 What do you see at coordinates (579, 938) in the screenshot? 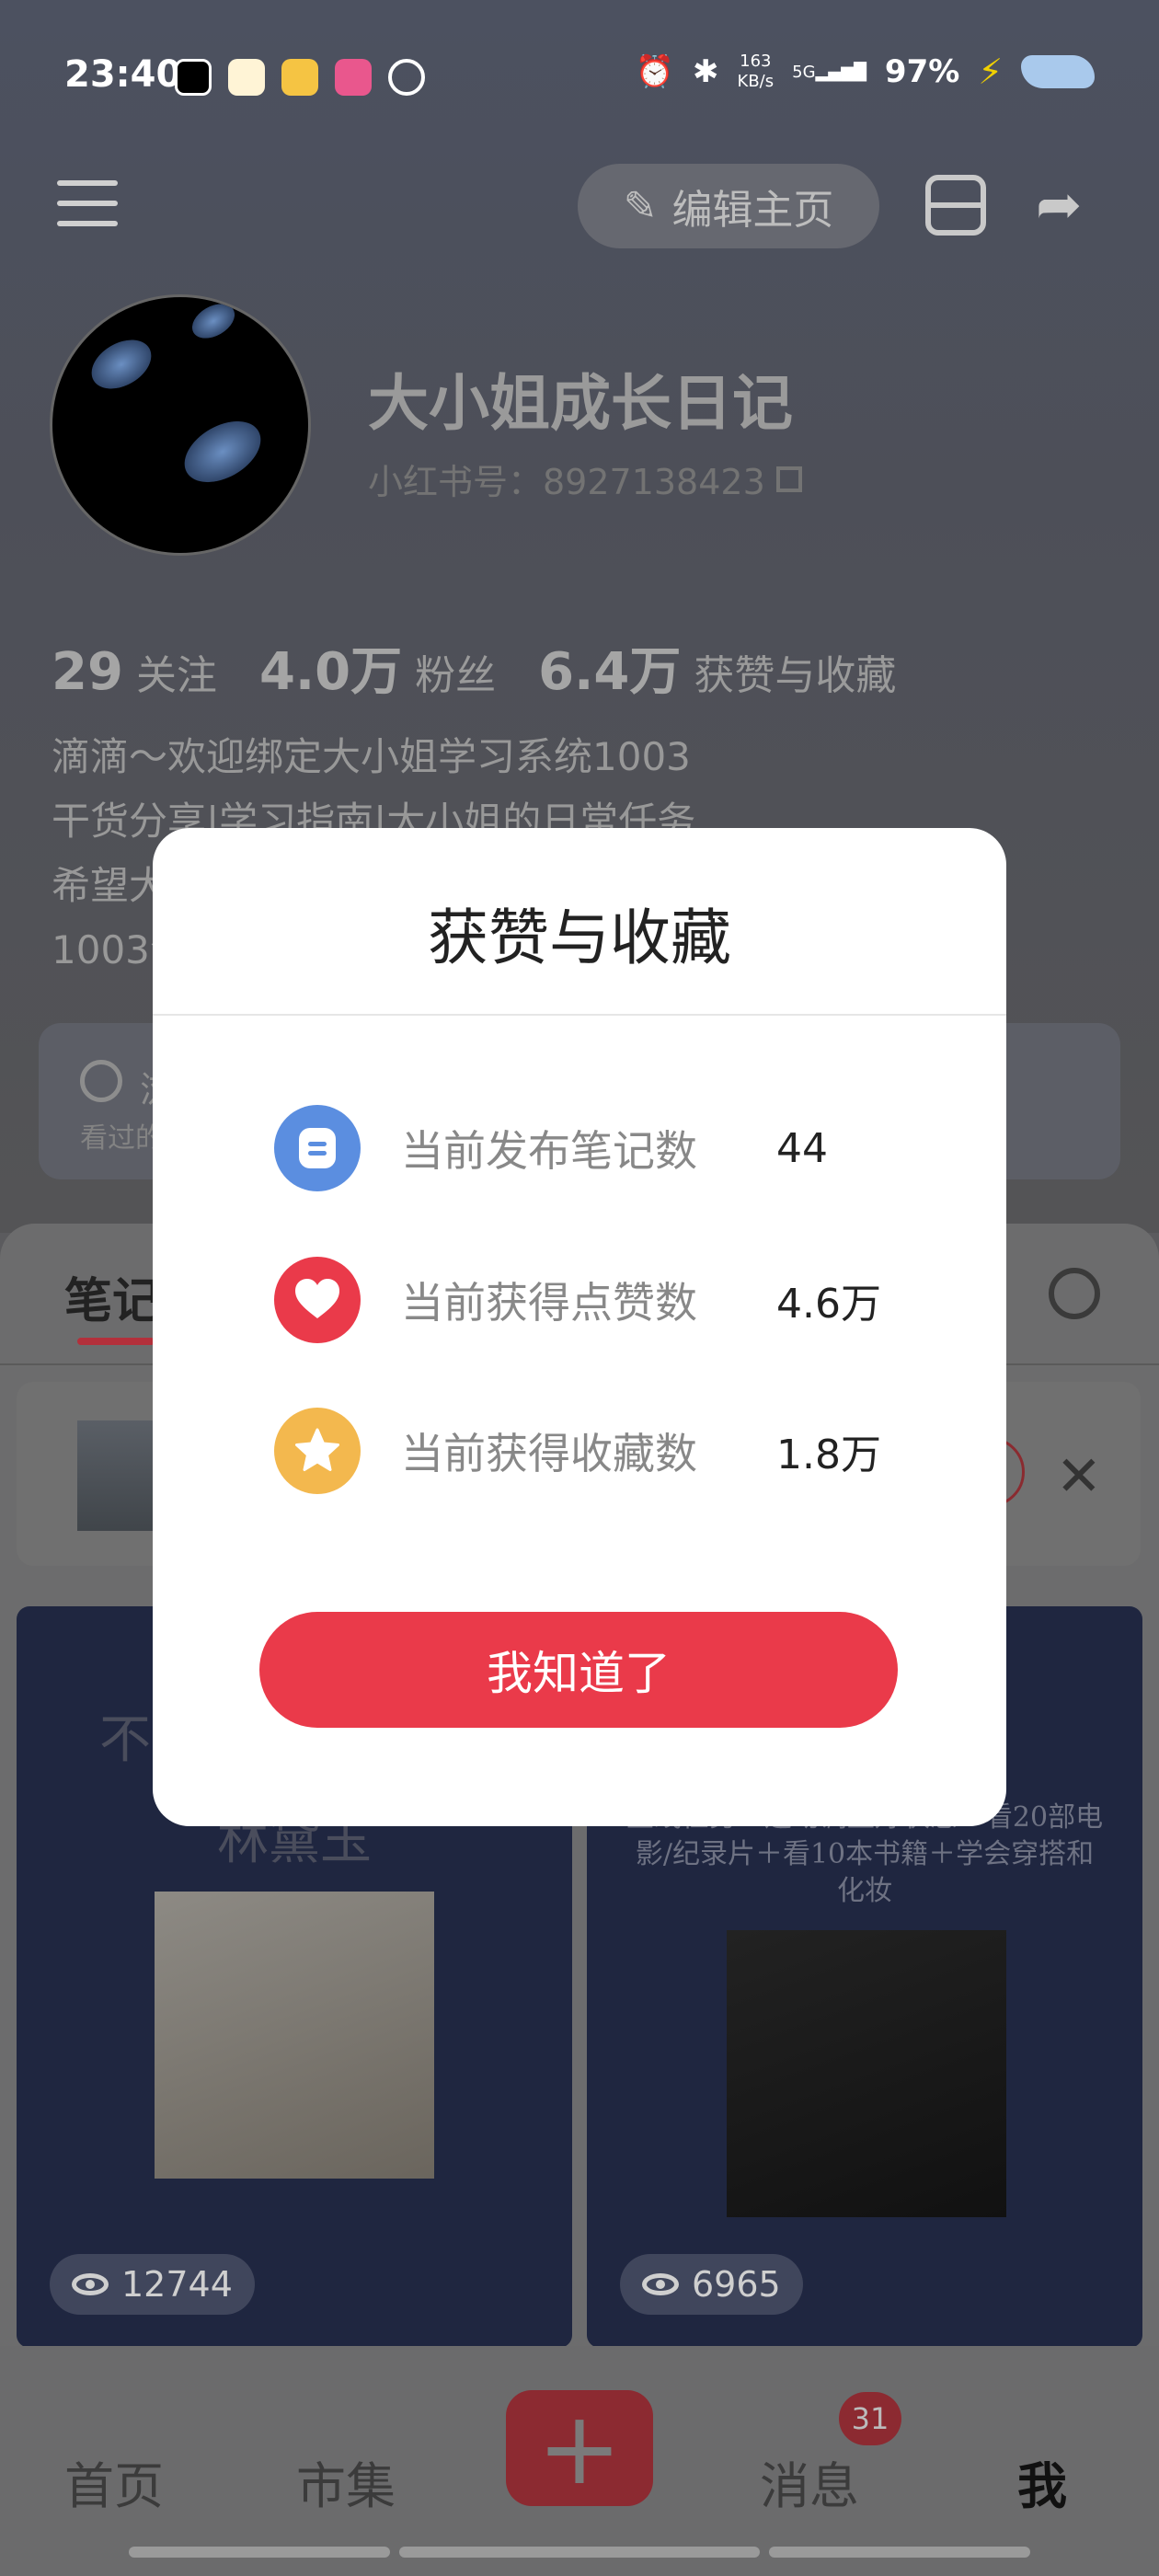
I see `dialog-title: 获赞与收藏` at bounding box center [579, 938].